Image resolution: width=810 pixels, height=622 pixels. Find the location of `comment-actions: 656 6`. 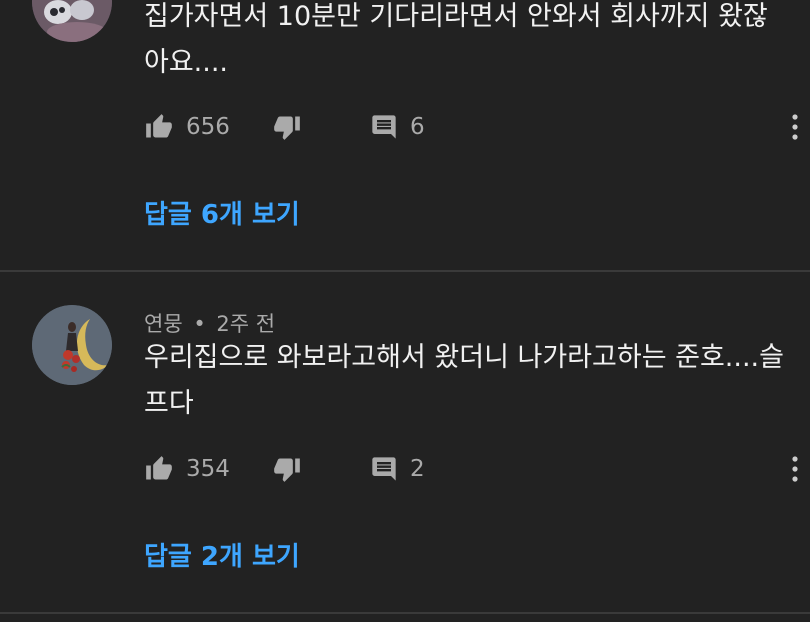

comment-actions: 656 6 is located at coordinates (477, 127).